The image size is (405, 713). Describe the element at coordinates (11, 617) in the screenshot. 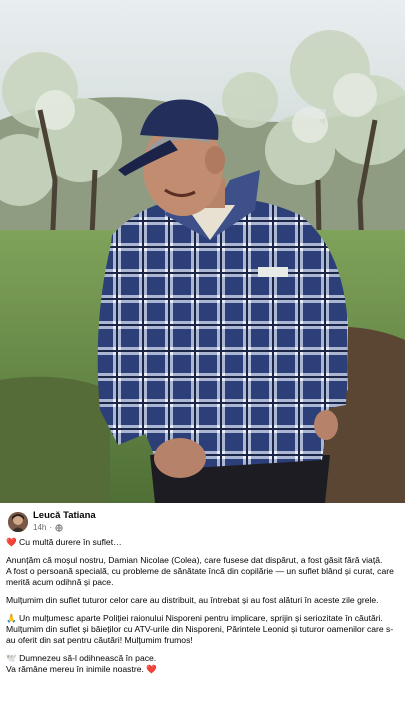

I see `praying-hands-icon: 🙏` at that location.